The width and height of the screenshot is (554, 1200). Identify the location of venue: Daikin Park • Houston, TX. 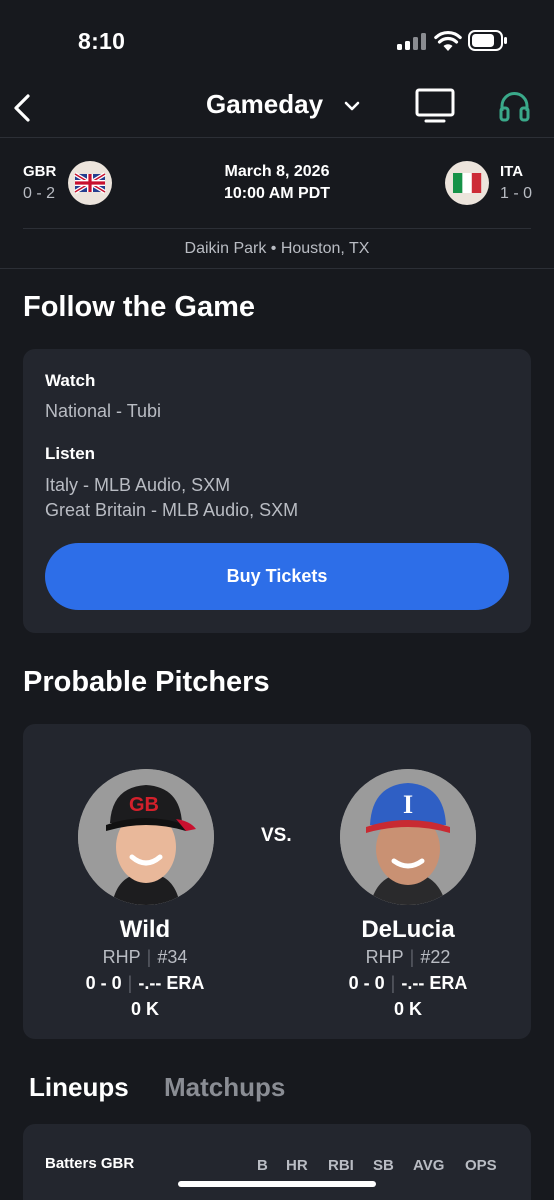
(277, 248).